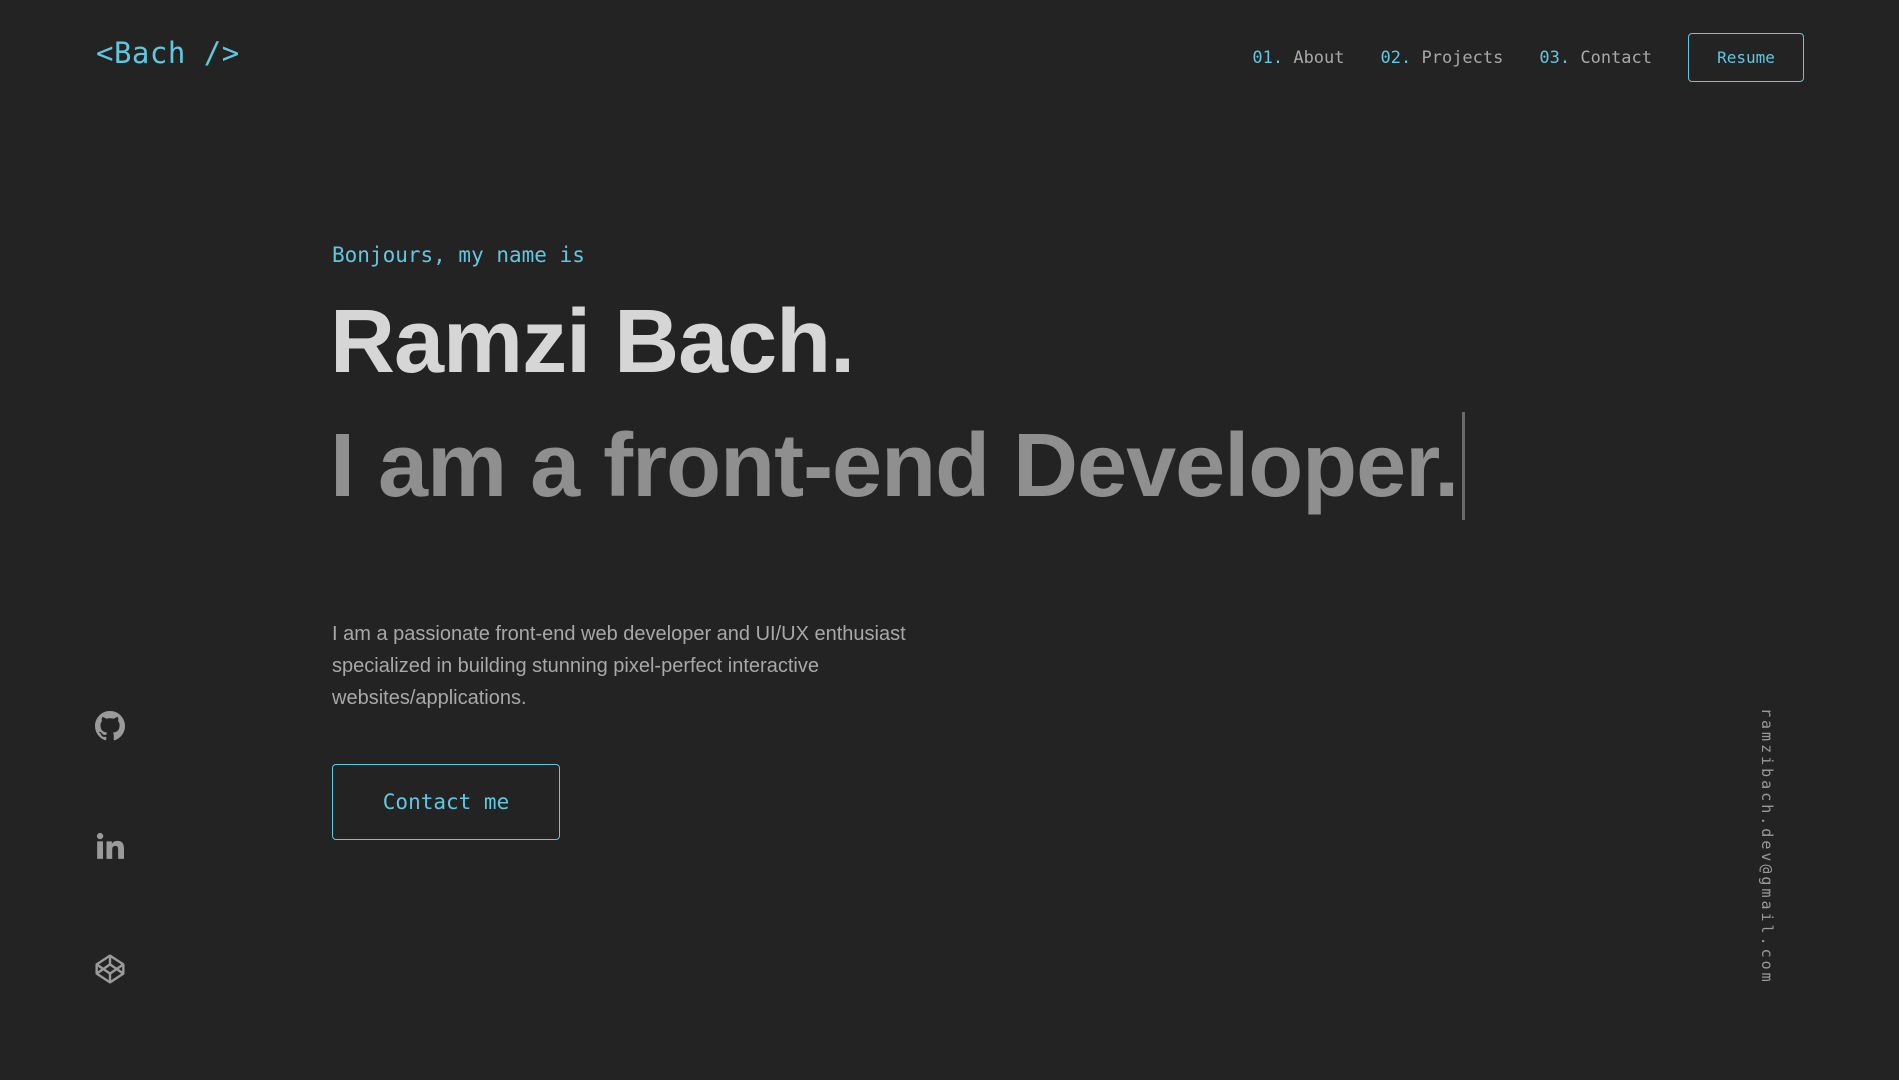 The image size is (1899, 1080). Describe the element at coordinates (1268, 57) in the screenshot. I see `nav-number: 01.` at that location.